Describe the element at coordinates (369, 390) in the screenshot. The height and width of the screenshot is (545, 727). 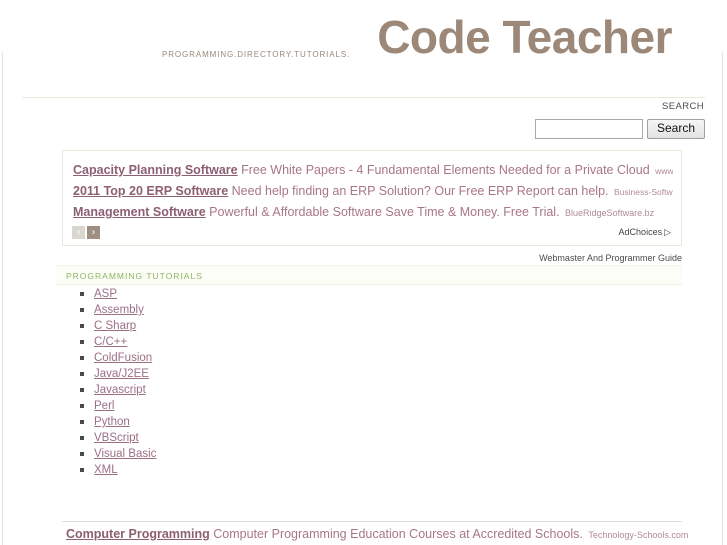
I see `list-item: Javascript` at that location.